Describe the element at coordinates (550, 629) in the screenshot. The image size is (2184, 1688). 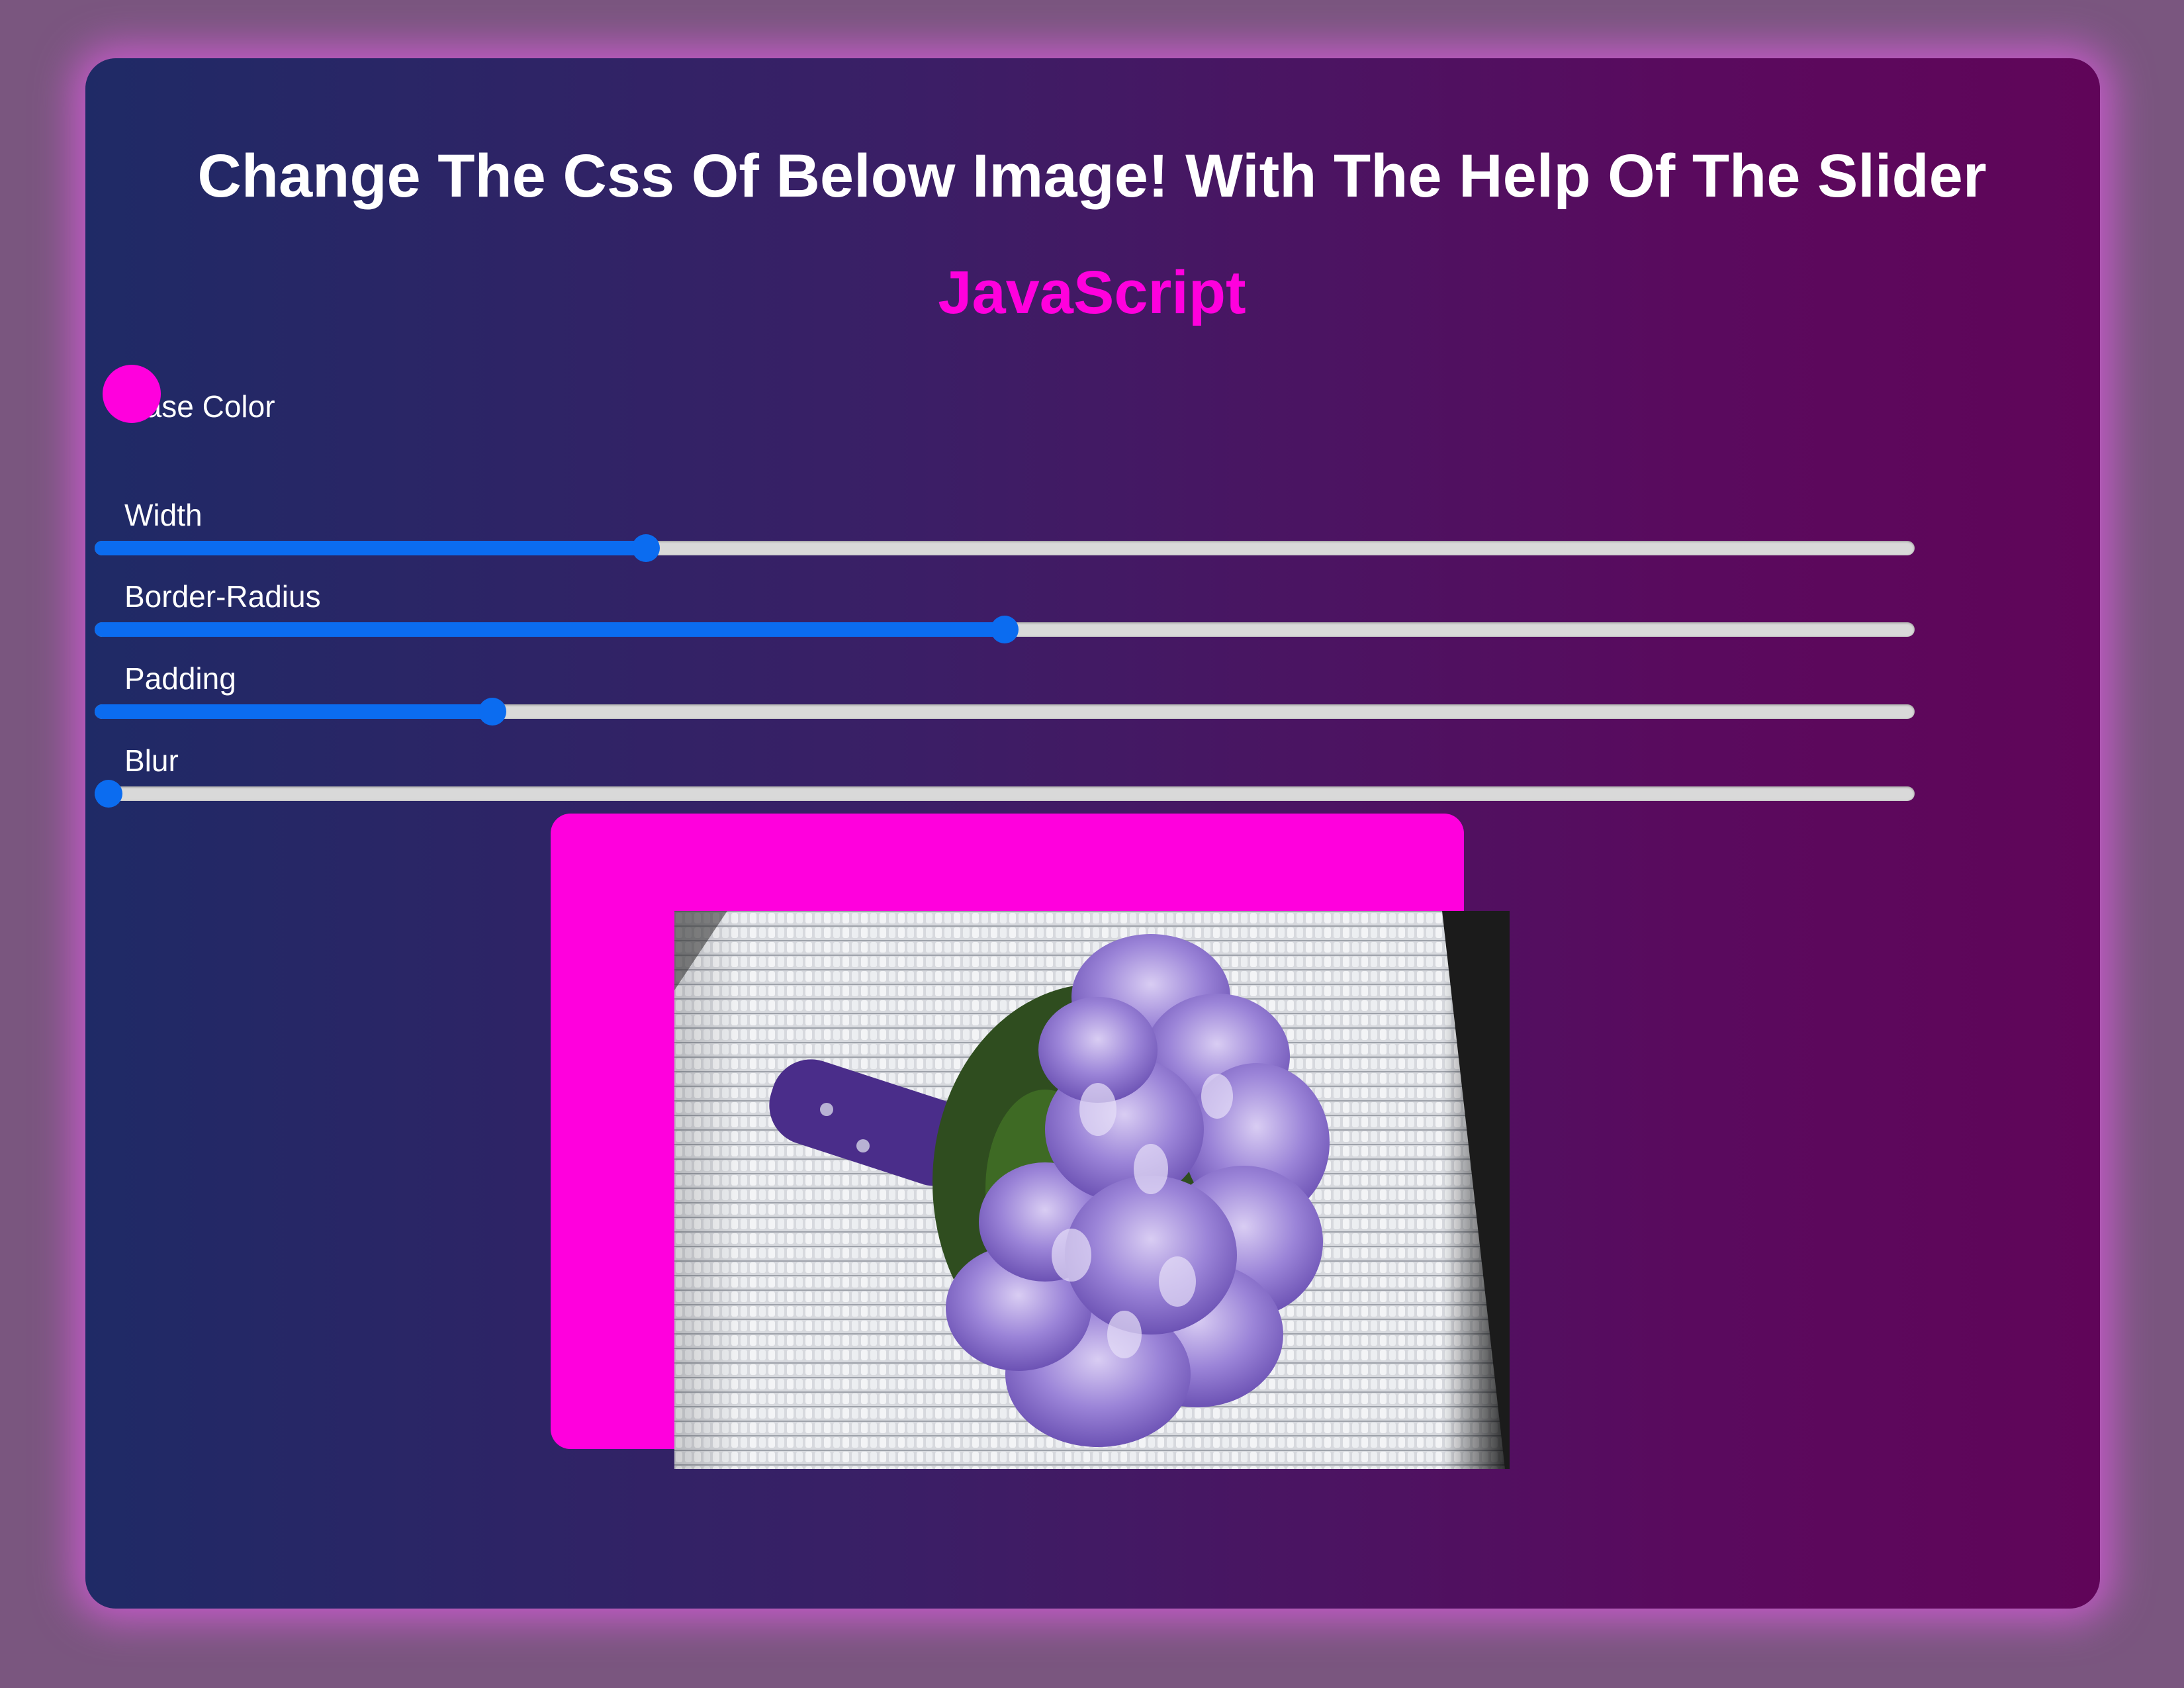
I see `border-radius-slider-fill` at that location.